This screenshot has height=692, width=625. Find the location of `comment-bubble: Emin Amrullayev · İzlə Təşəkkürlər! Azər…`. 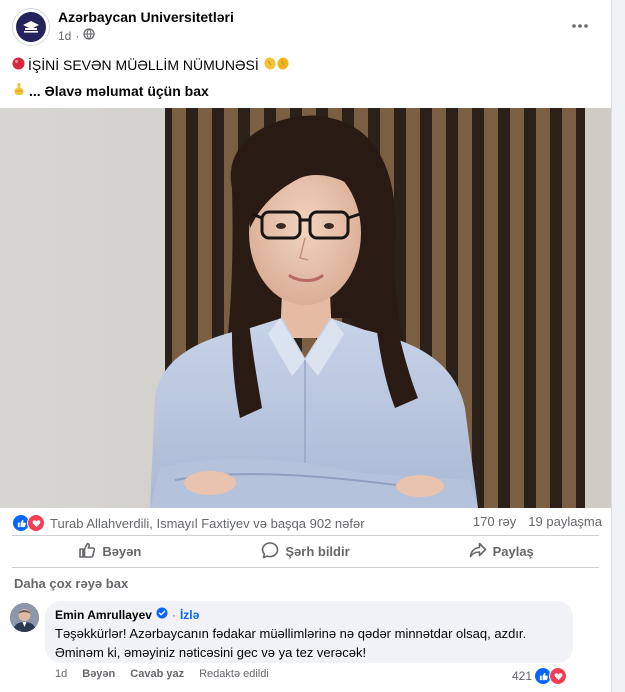

comment-bubble: Emin Amrullayev · İzlə Təşəkkürlər! Azər… is located at coordinates (309, 632).